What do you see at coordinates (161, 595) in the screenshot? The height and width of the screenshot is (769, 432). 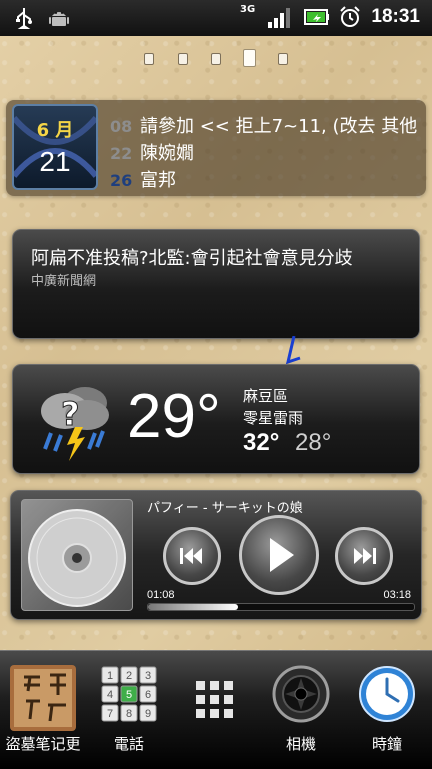 I see `elapsed-time: 01:08` at bounding box center [161, 595].